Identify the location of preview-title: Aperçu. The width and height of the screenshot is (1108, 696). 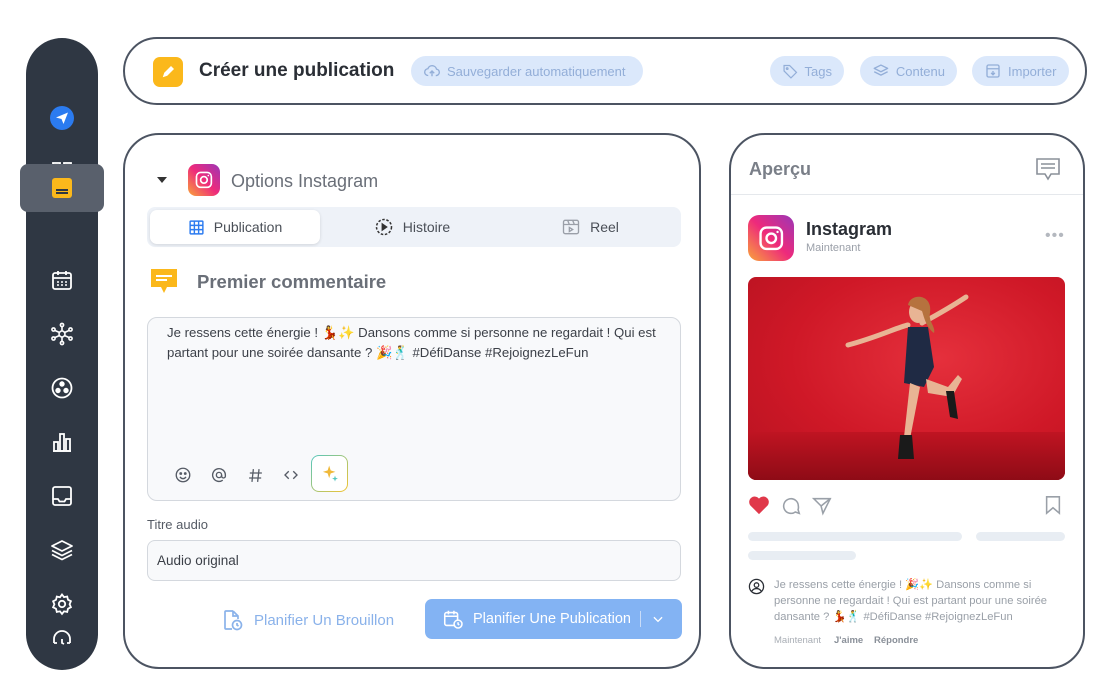
(780, 169).